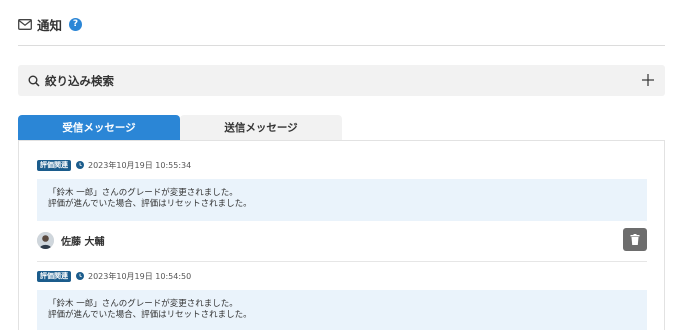  Describe the element at coordinates (341, 45) in the screenshot. I see `header-divider` at that location.